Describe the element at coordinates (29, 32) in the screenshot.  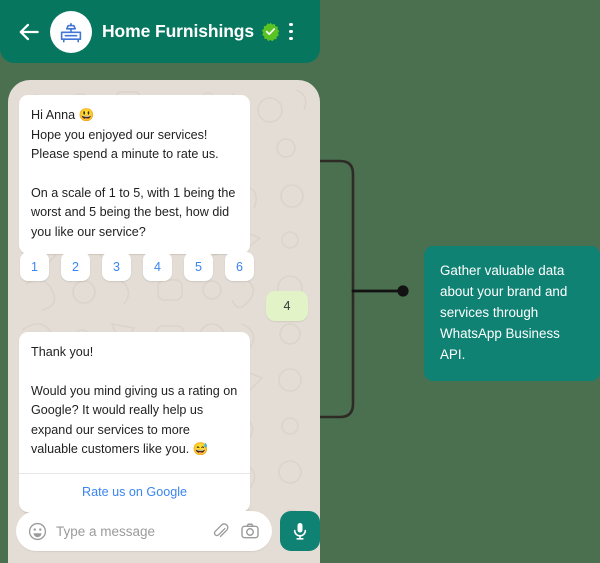
I see `back-arrow-icon` at that location.